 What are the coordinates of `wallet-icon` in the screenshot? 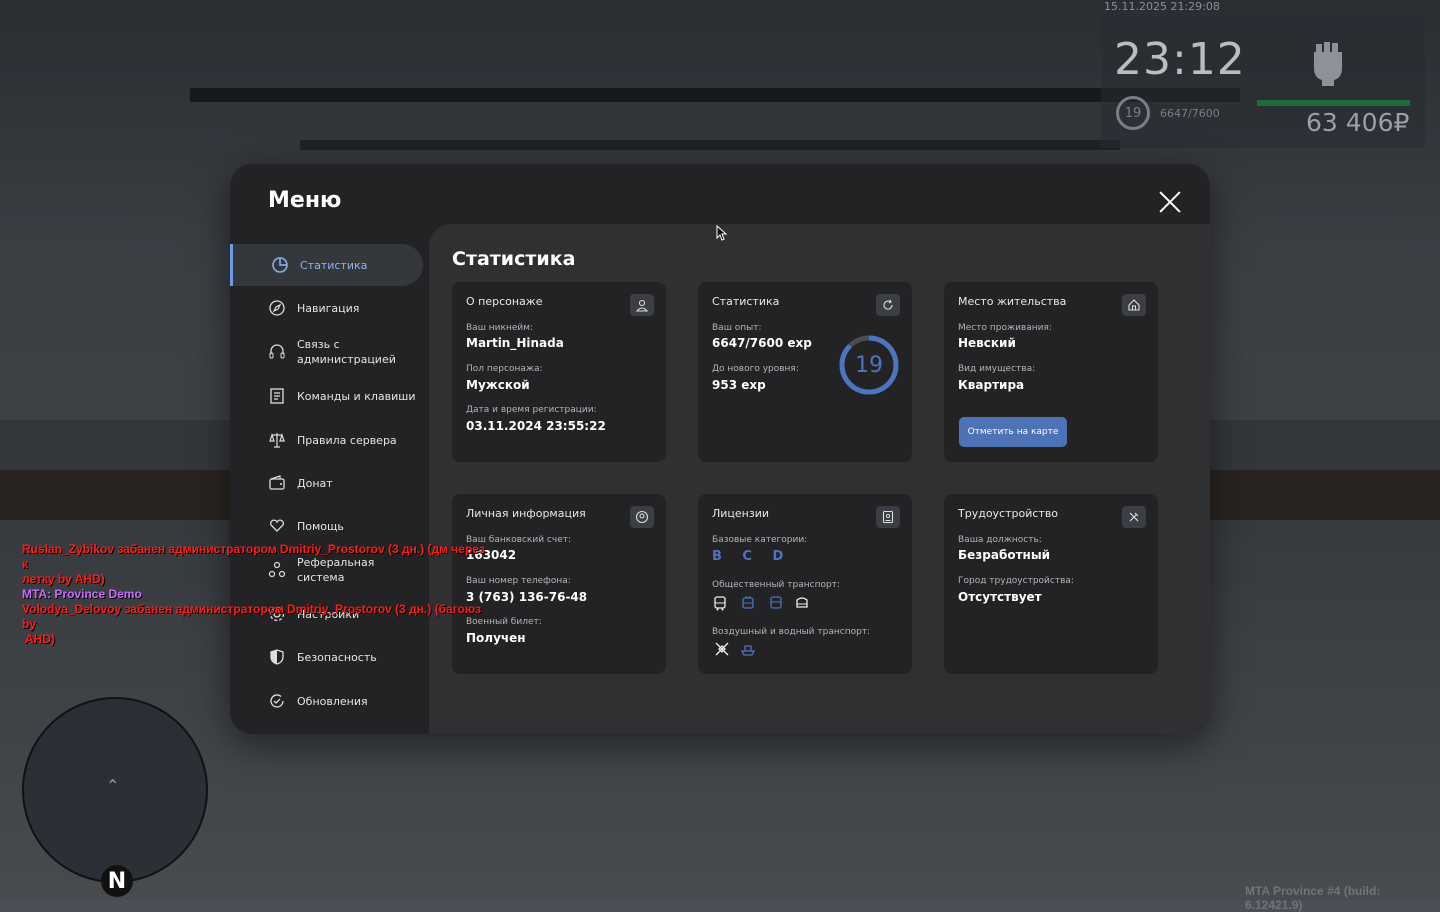 It's located at (277, 482).